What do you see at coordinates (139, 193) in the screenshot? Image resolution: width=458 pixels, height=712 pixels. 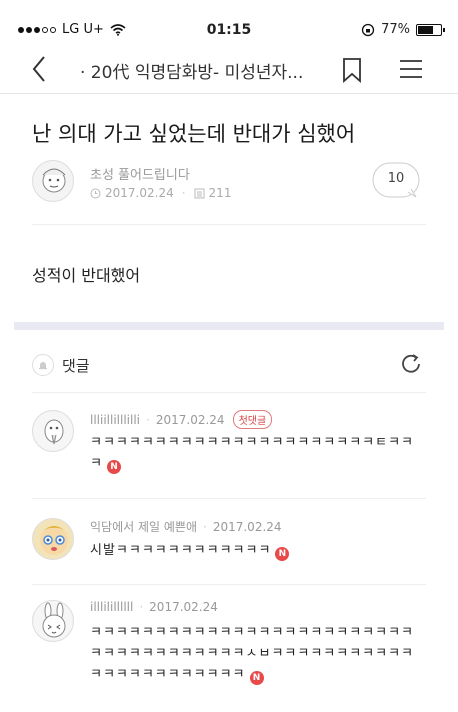 I see `post-date: 2017.02.24` at bounding box center [139, 193].